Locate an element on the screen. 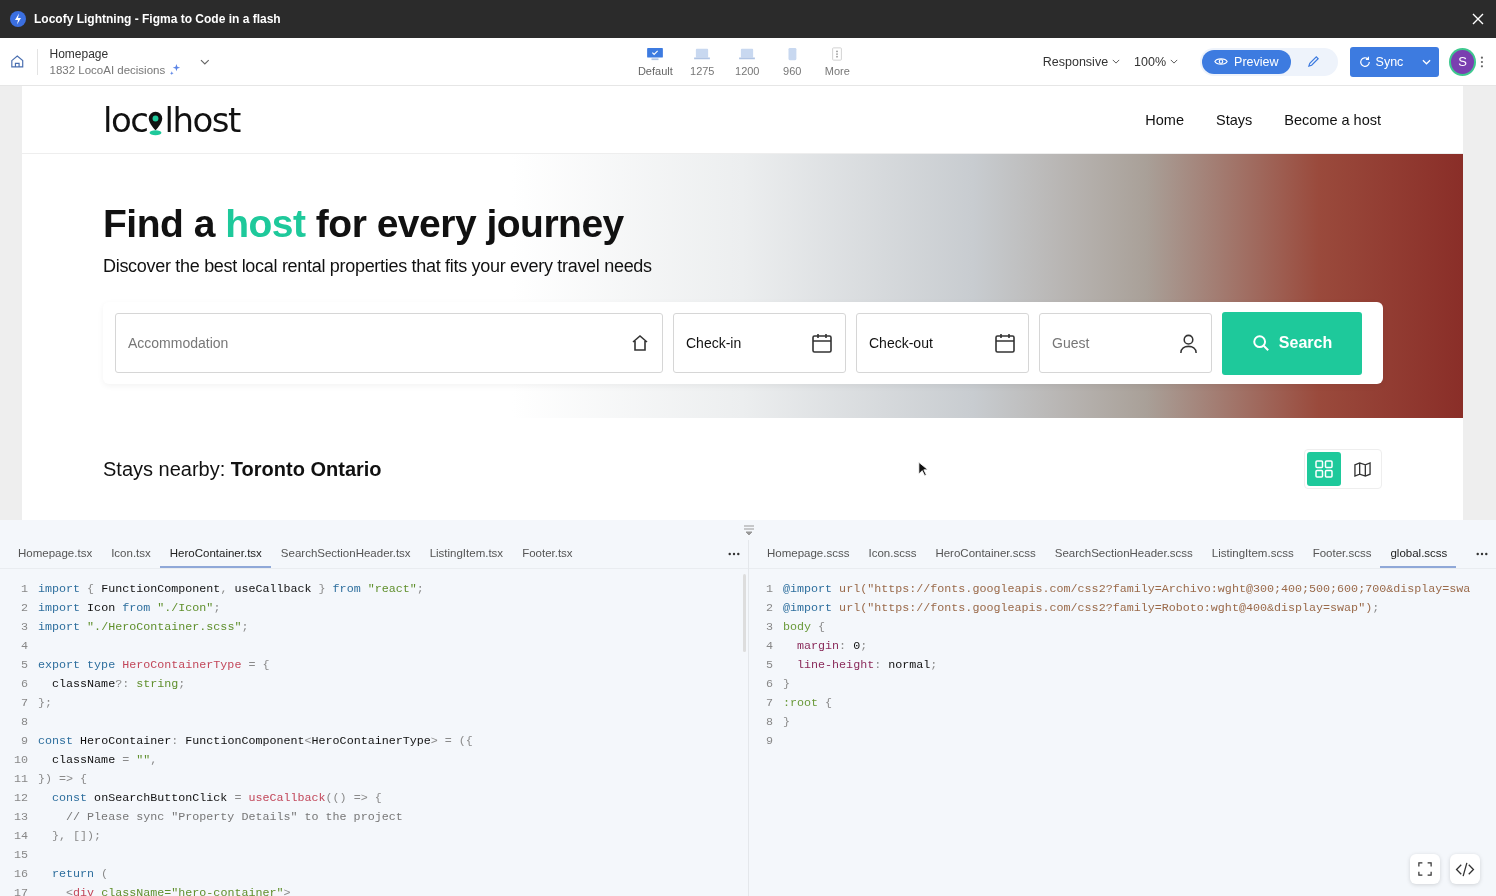  home-icon is located at coordinates (17, 61).